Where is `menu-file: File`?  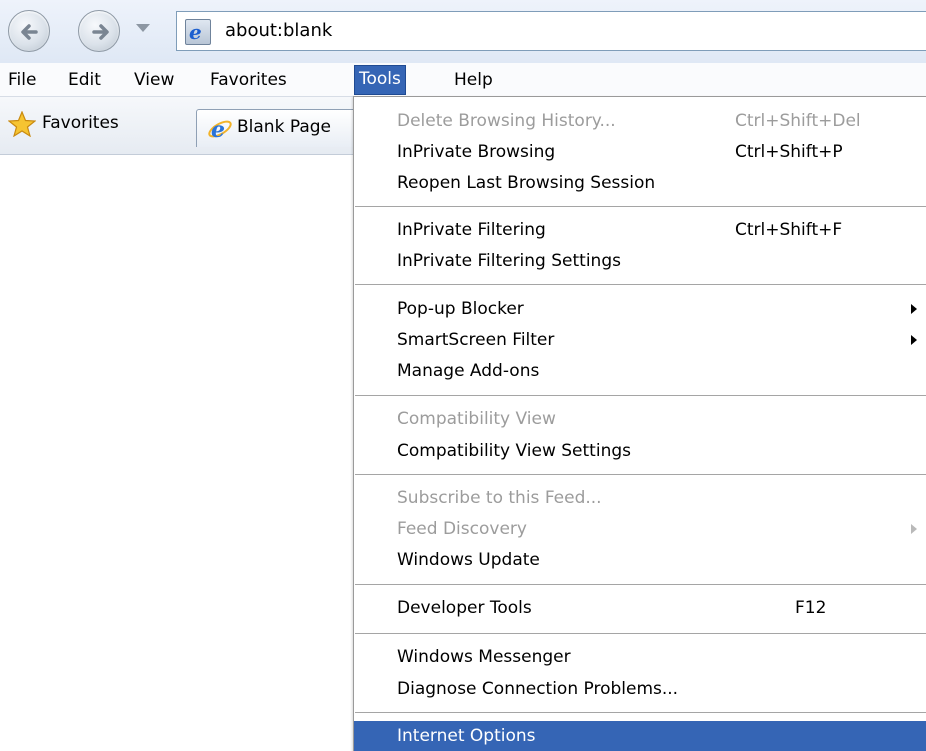
menu-file: File is located at coordinates (22, 80).